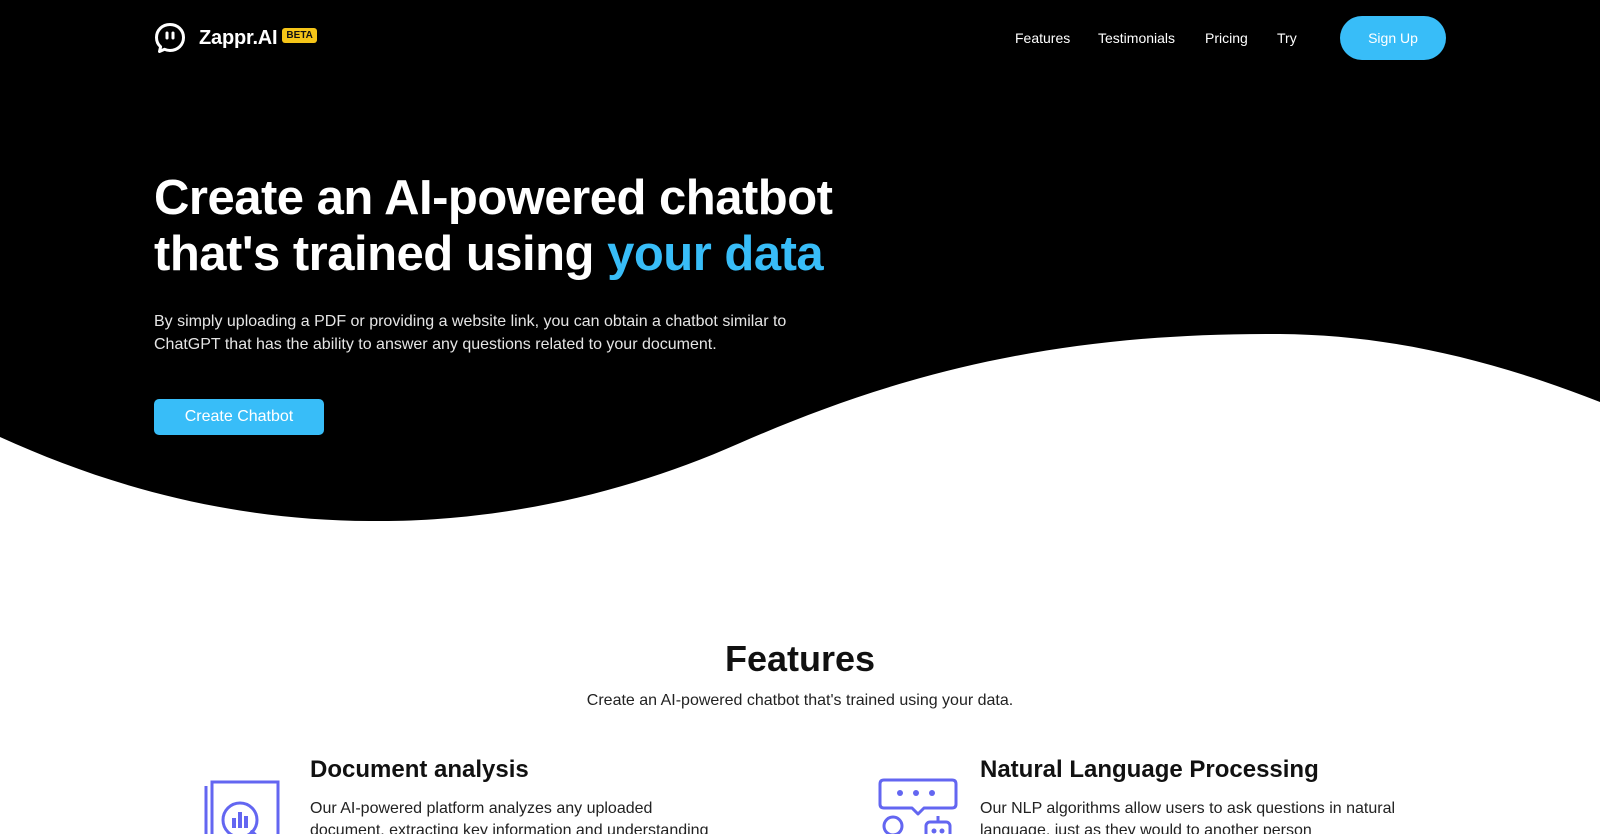 This screenshot has height=834, width=1600. Describe the element at coordinates (1287, 38) in the screenshot. I see `nav-link-try: Try` at that location.